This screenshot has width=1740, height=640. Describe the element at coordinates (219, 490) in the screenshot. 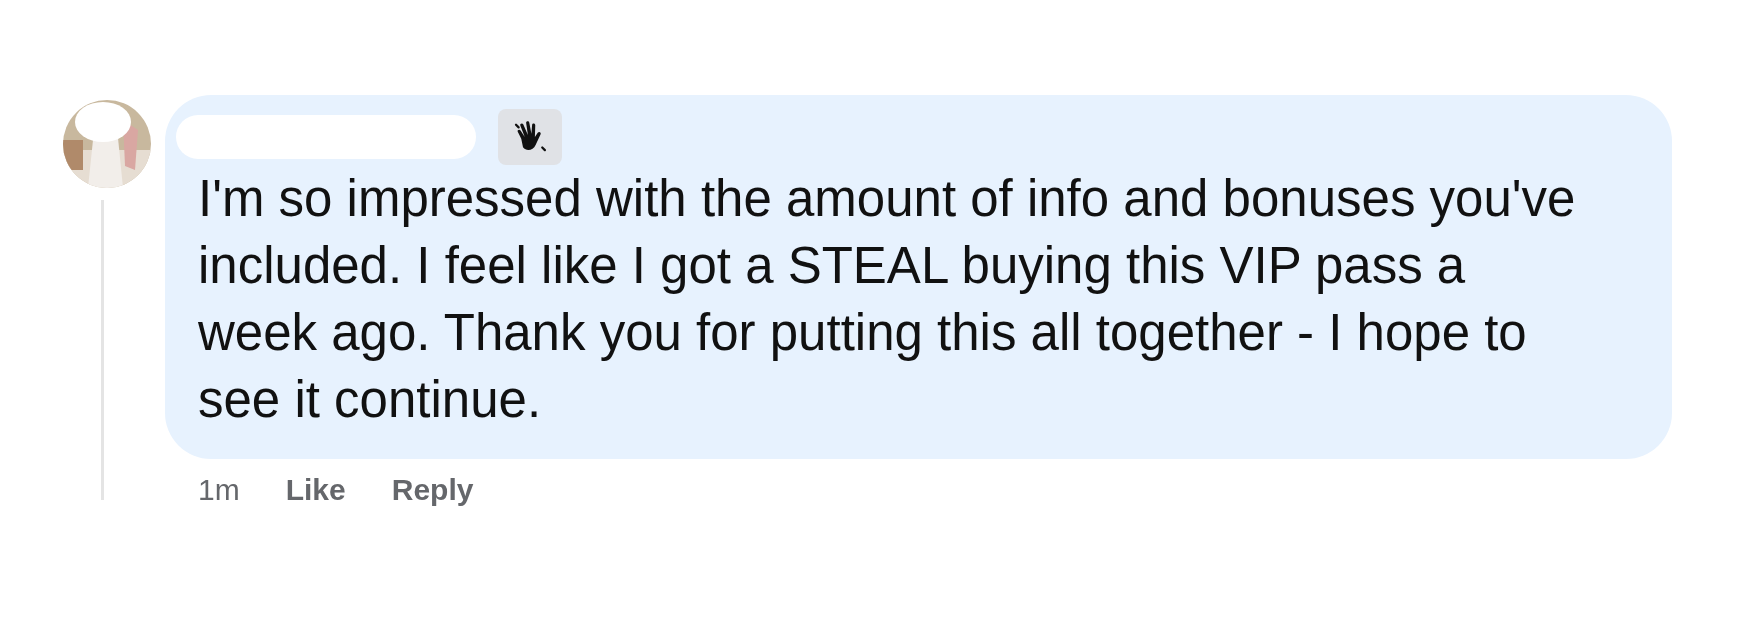

I see `comment-time: 1m` at that location.